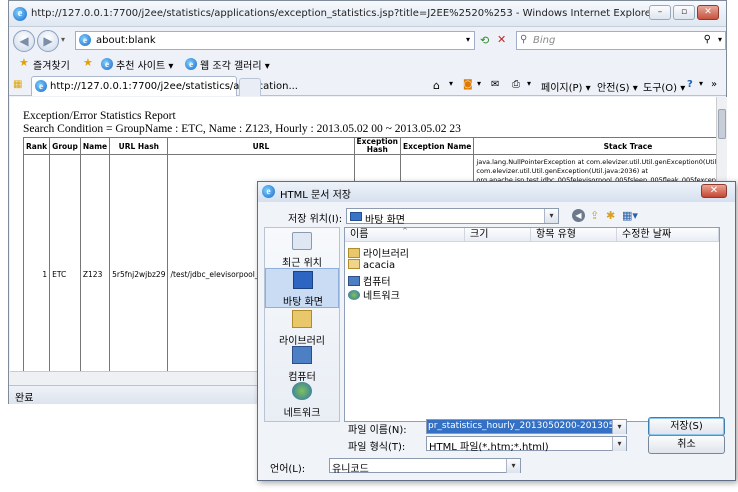  What do you see at coordinates (714, 84) in the screenshot?
I see `more-commands-icon: »` at bounding box center [714, 84].